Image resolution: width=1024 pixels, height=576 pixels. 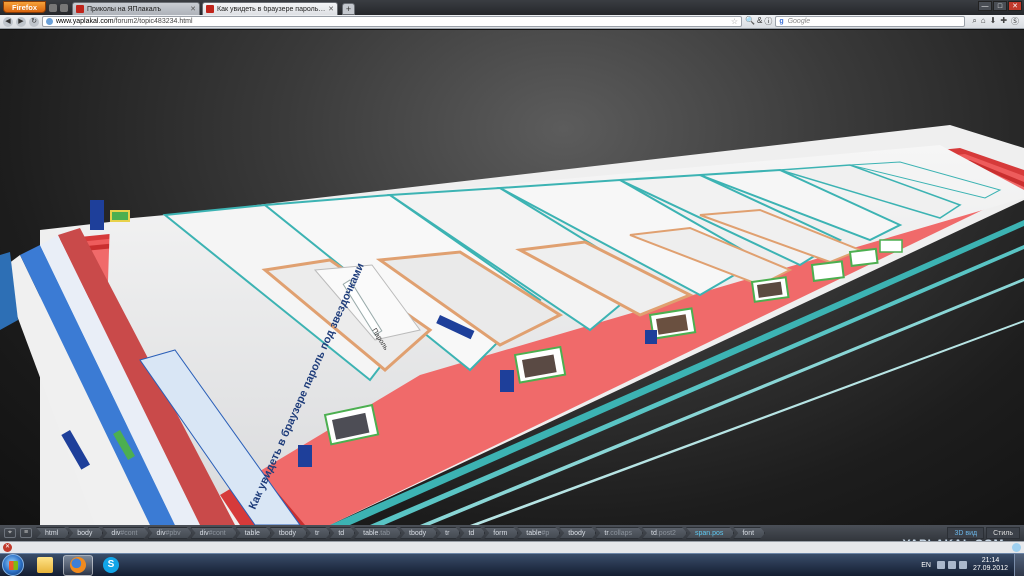 I want to click on tray-icons, so click(x=951, y=565).